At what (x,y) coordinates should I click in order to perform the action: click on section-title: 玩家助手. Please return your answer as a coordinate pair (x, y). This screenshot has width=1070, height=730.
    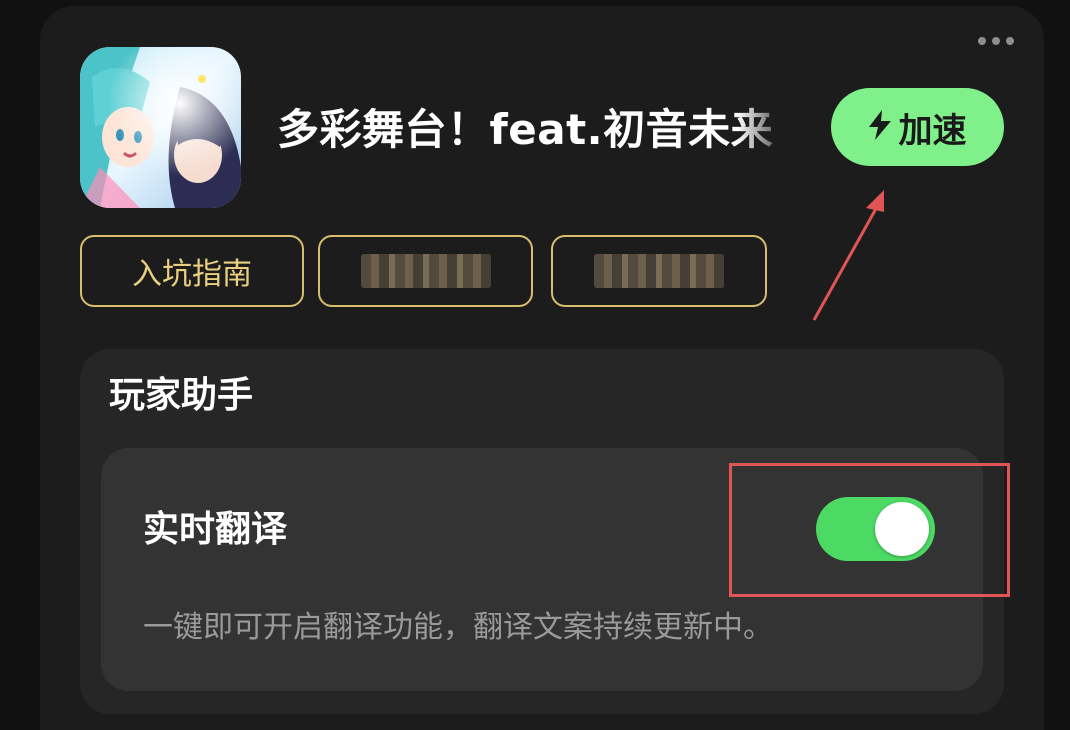
    Looking at the image, I should click on (181, 395).